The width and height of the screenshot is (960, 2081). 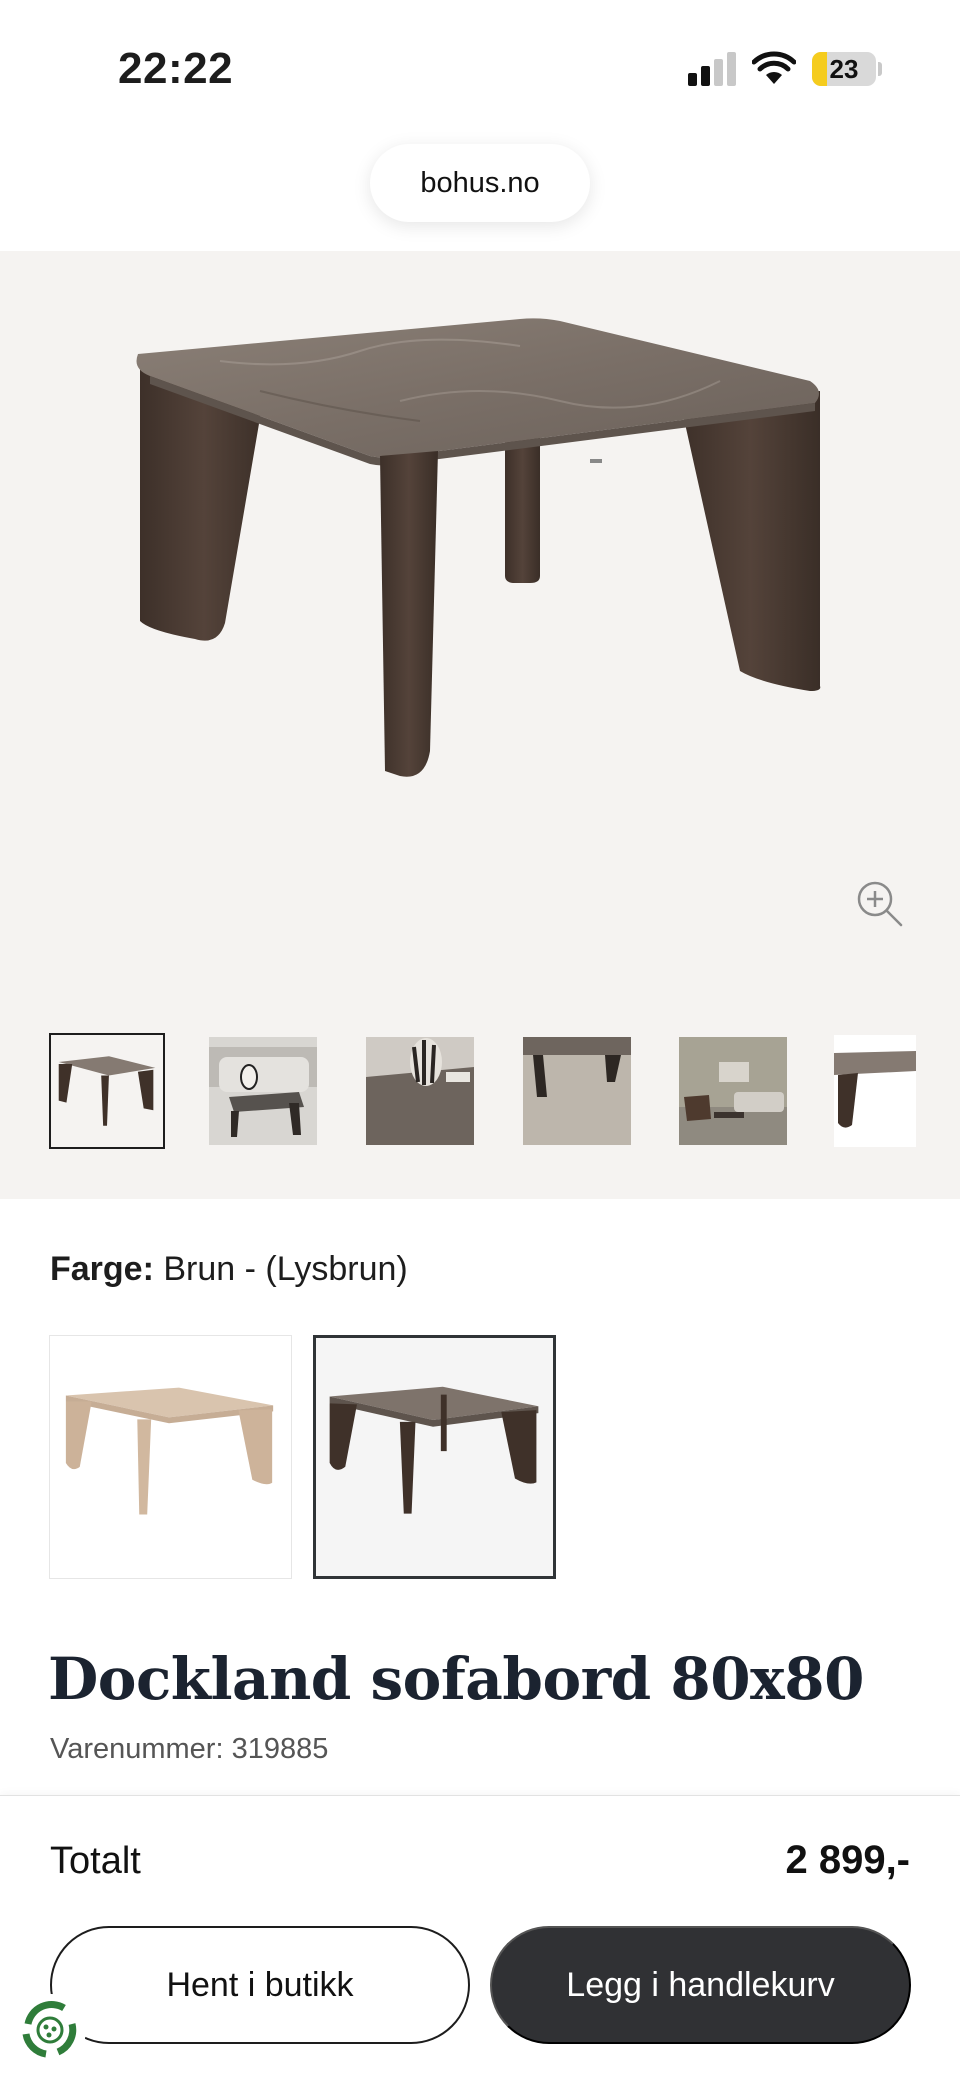 I want to click on battery-level: 23, so click(x=844, y=69).